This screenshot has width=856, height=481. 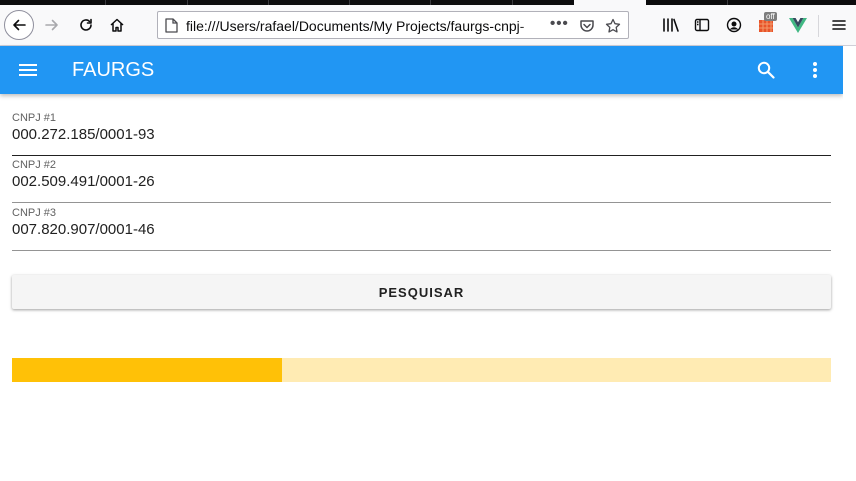 I want to click on page-icon, so click(x=171, y=25).